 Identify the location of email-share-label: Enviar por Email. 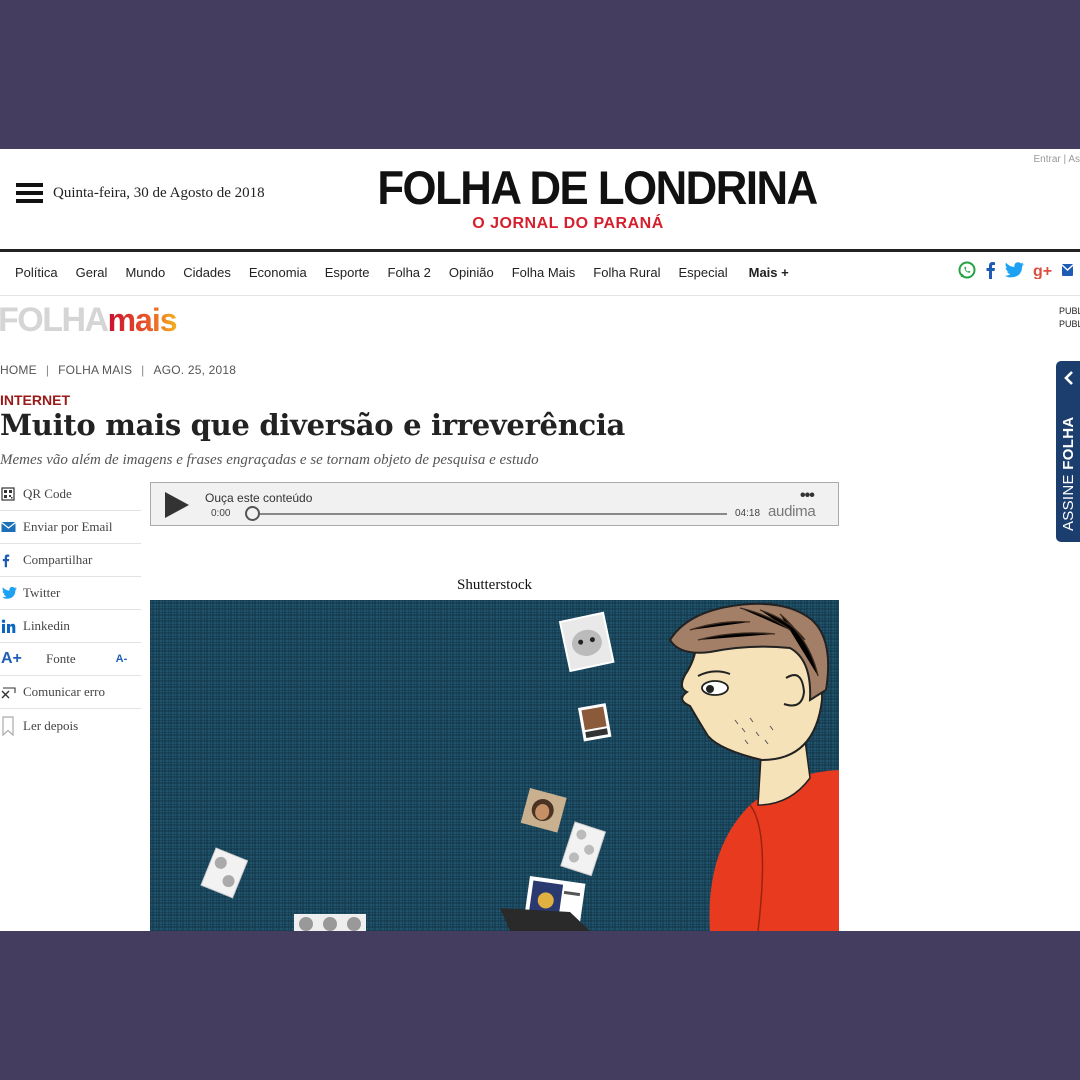
(68, 526).